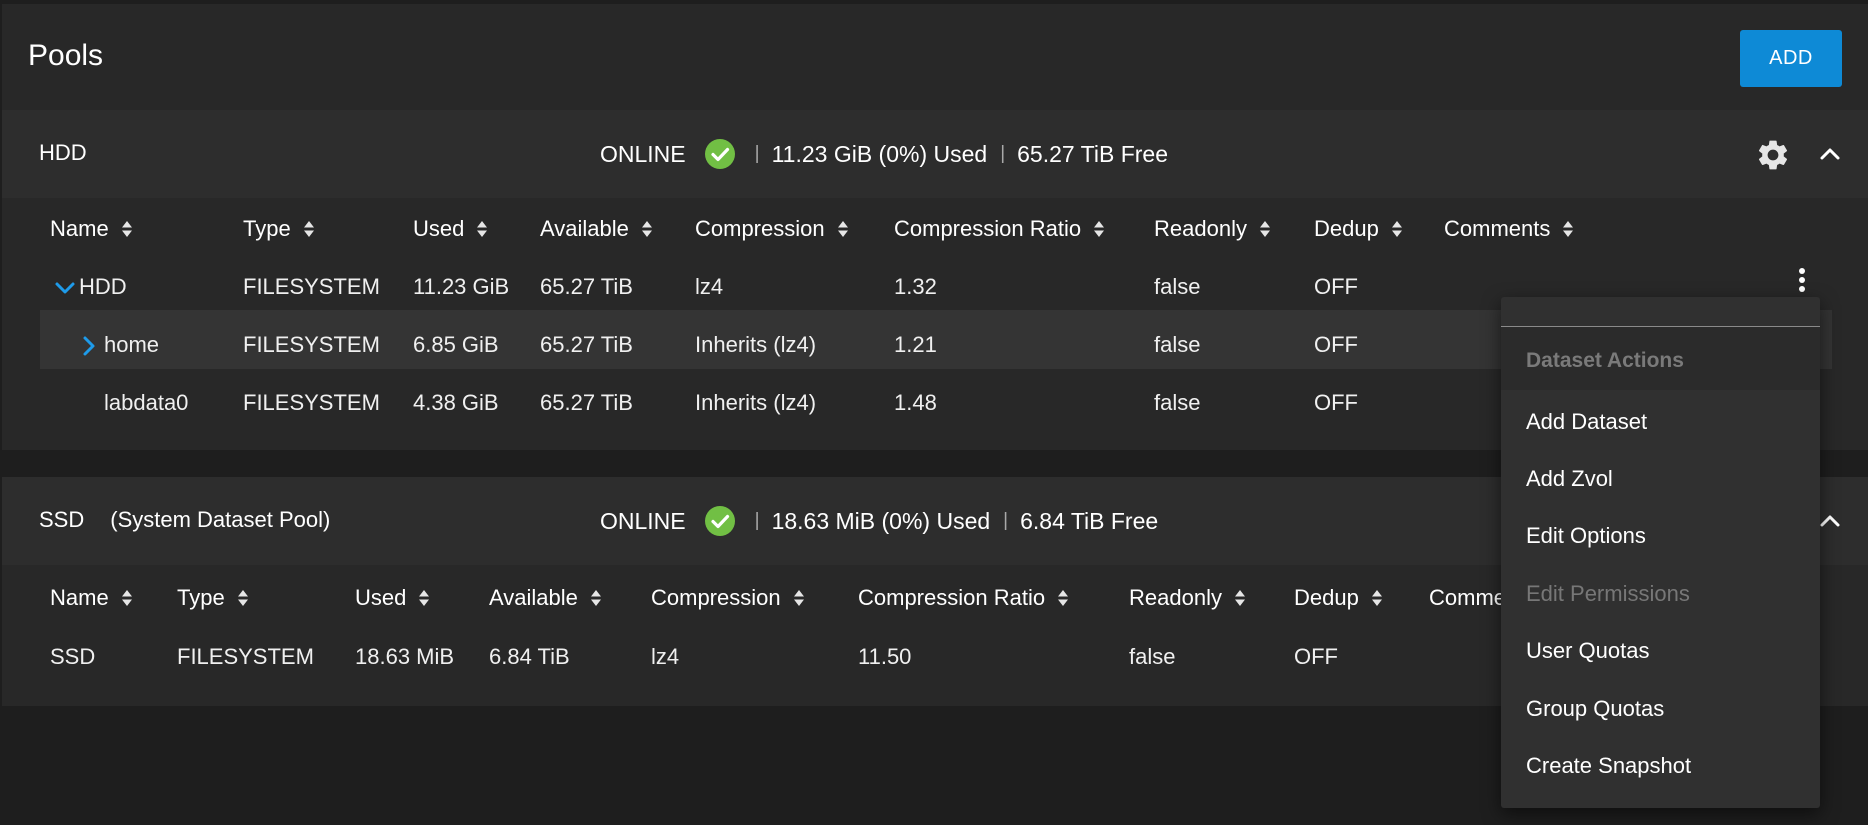 This screenshot has height=825, width=1868. What do you see at coordinates (461, 286) in the screenshot?
I see `dataset-used: 11.23 GiB` at bounding box center [461, 286].